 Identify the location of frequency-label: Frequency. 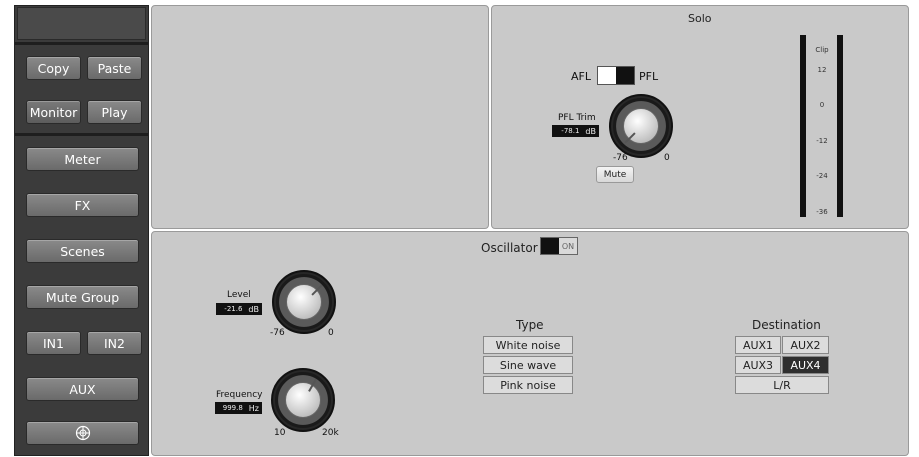
(239, 395).